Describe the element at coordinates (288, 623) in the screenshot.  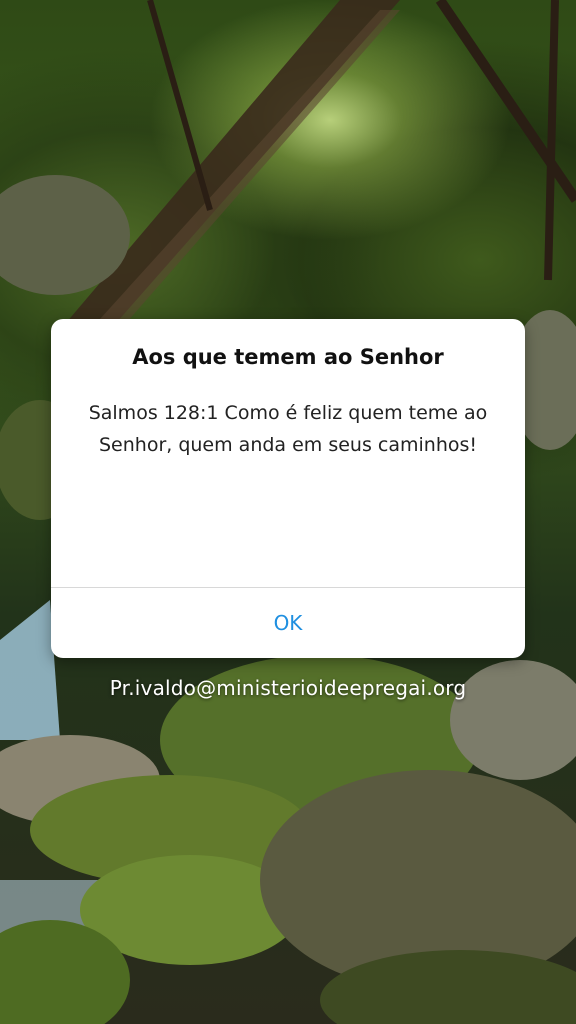
I see `ok-button: OK` at that location.